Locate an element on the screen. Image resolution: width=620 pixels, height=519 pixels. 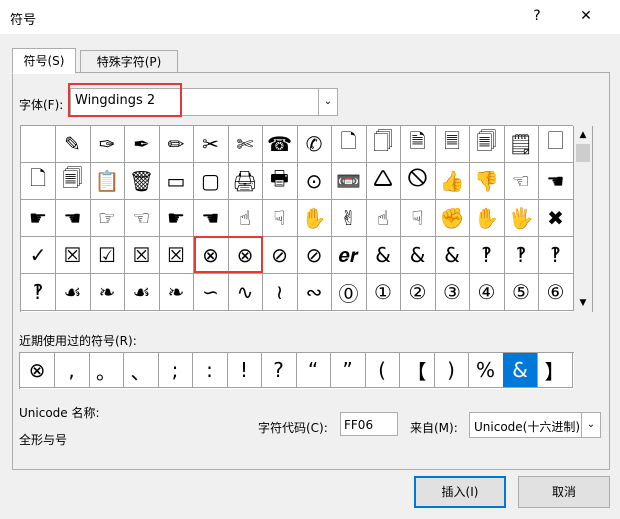
symbol-cell: ③ is located at coordinates (452, 292).